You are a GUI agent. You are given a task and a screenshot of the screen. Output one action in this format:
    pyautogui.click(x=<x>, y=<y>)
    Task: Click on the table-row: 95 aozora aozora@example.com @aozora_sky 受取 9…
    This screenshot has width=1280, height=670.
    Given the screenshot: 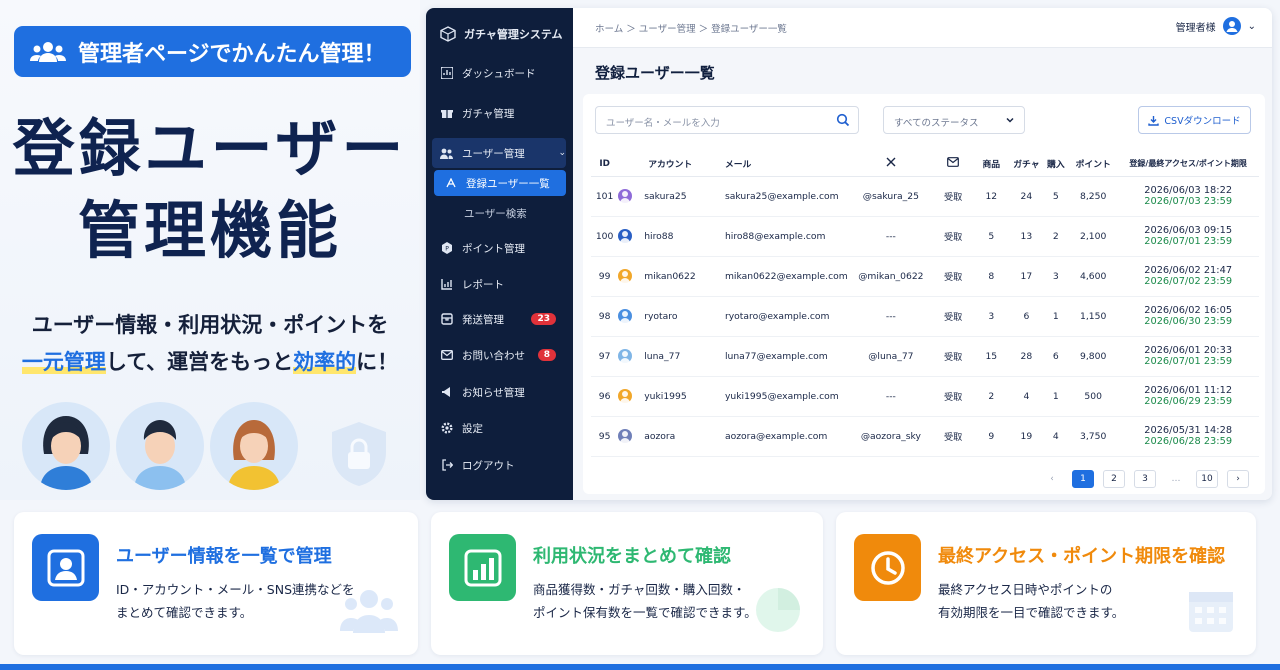 What is the action you would take?
    pyautogui.click(x=925, y=436)
    